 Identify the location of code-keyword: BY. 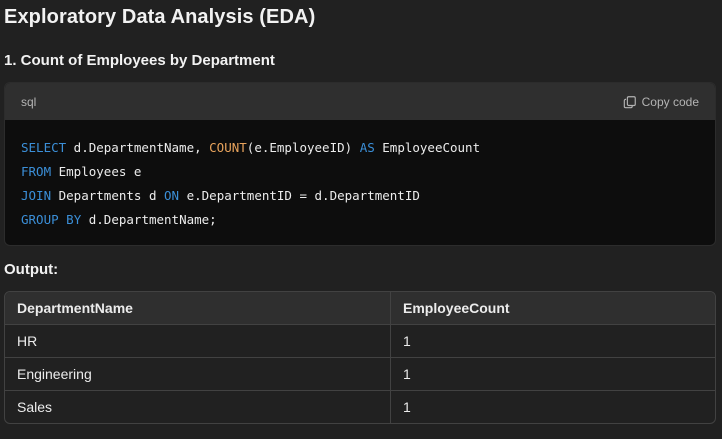
(74, 219).